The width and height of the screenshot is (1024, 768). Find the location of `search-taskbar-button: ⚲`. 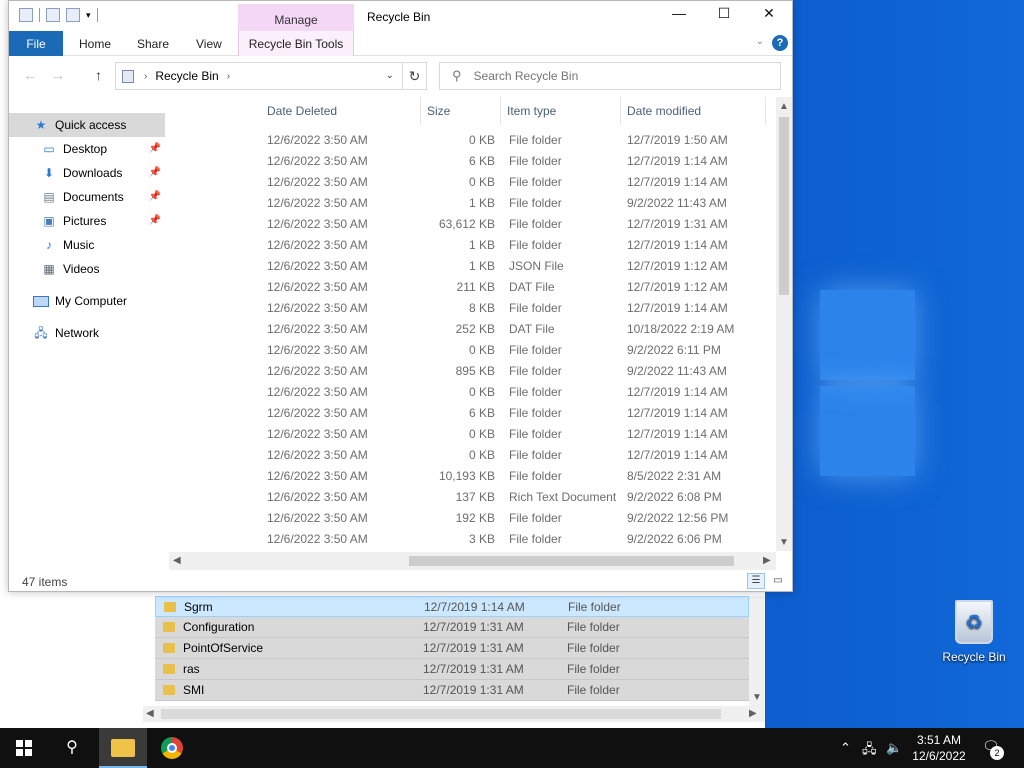

search-taskbar-button: ⚲ is located at coordinates (72, 748).